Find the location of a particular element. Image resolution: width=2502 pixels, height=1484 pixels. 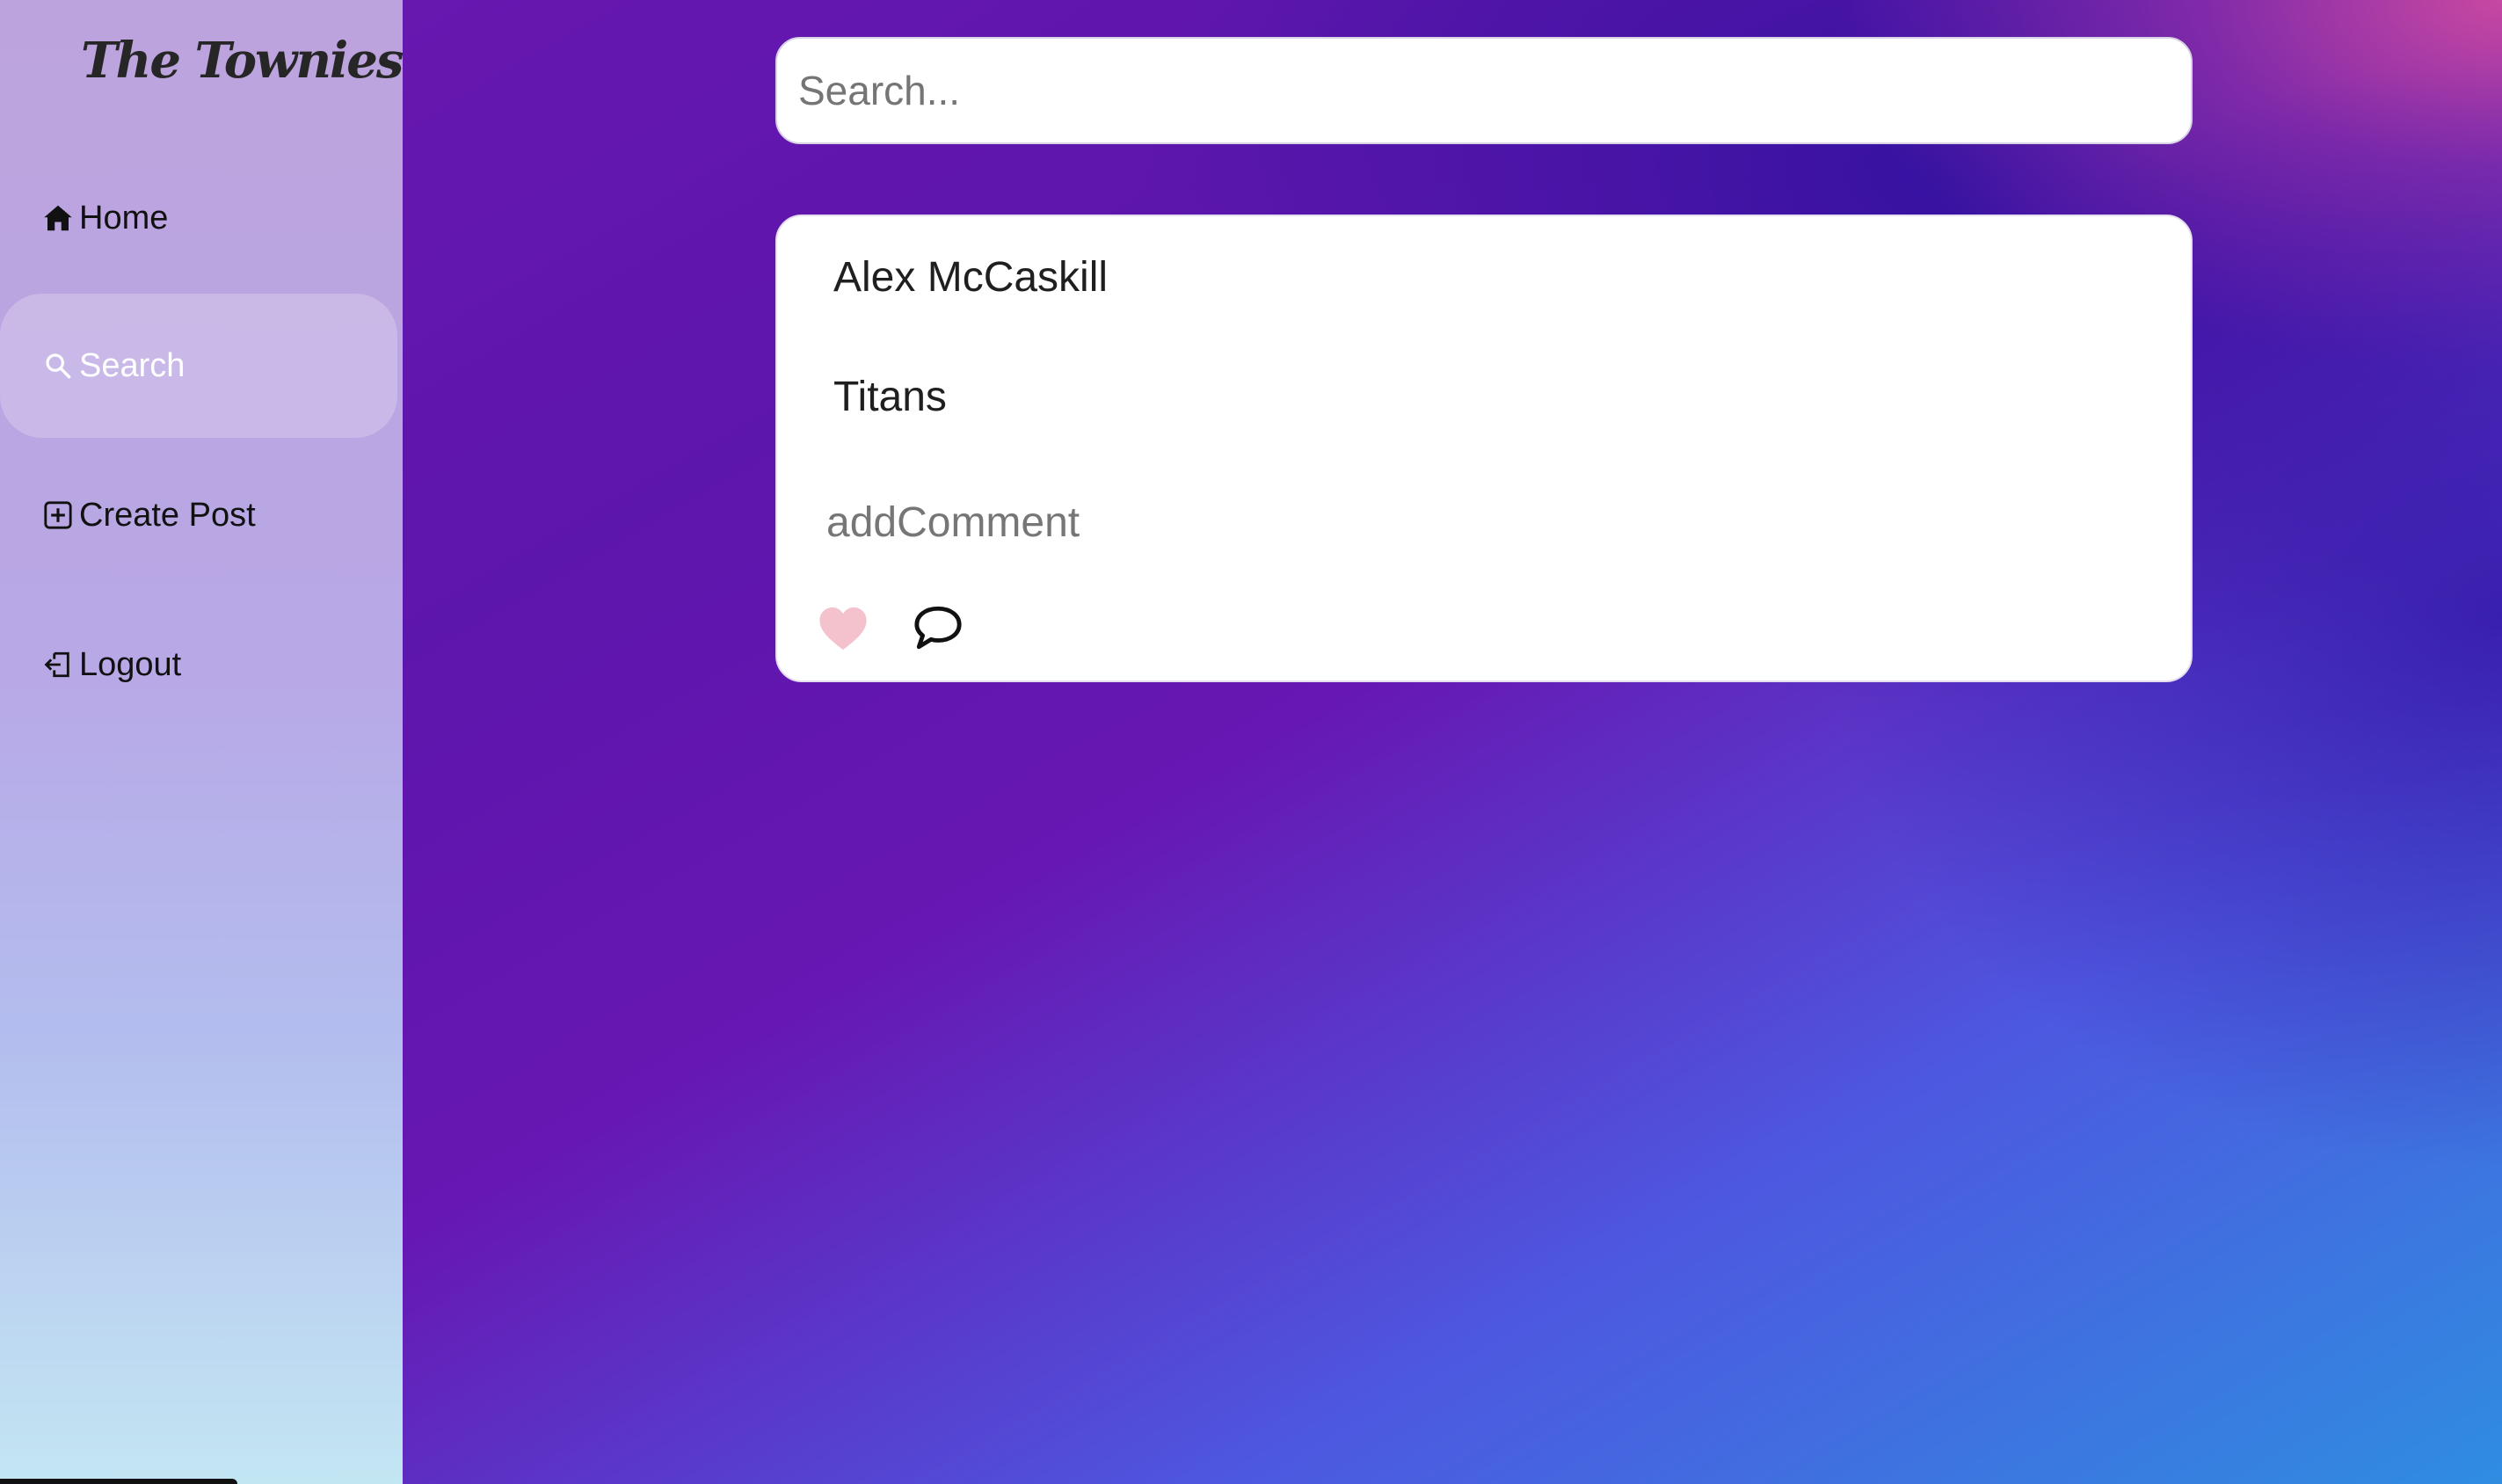

sidebar-item-create-post: Create Post is located at coordinates (199, 515).